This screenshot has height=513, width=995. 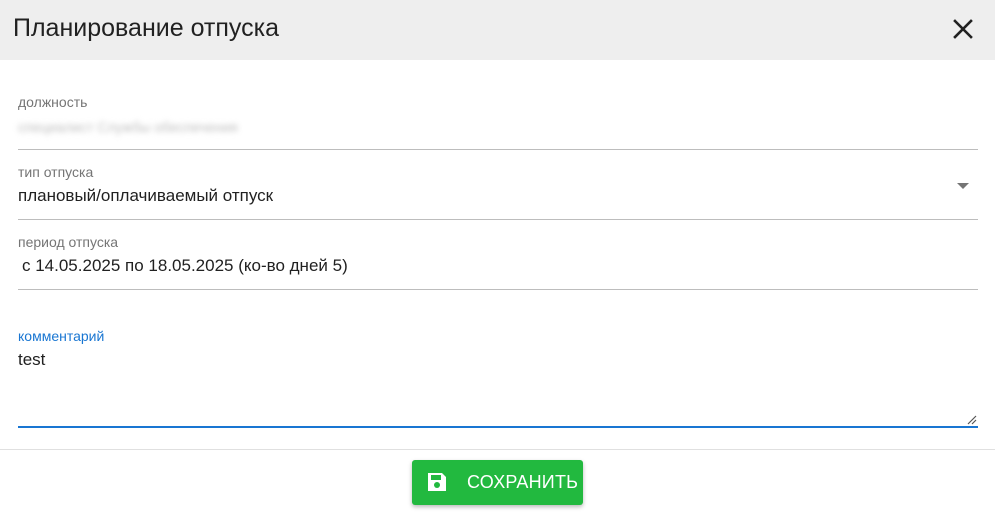 I want to click on position-value: специалист Службы обеспечения, so click(x=128, y=127).